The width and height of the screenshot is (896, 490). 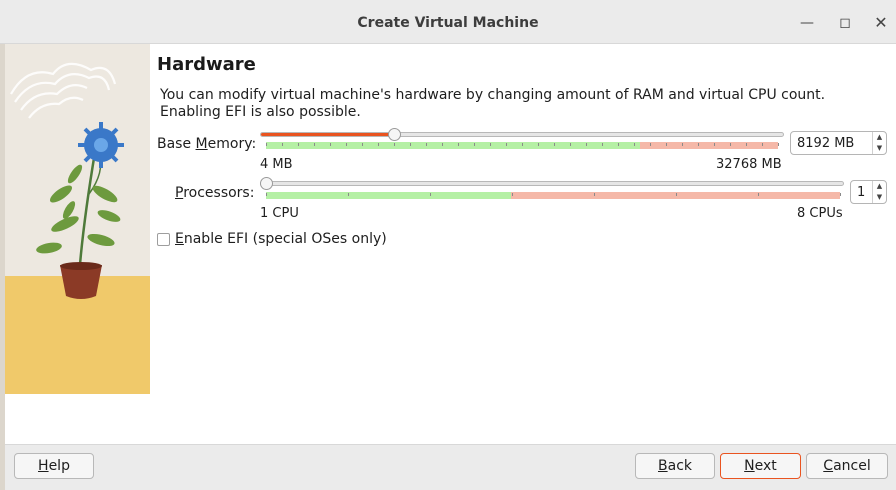 What do you see at coordinates (54, 466) in the screenshot?
I see `help-button: Help` at bounding box center [54, 466].